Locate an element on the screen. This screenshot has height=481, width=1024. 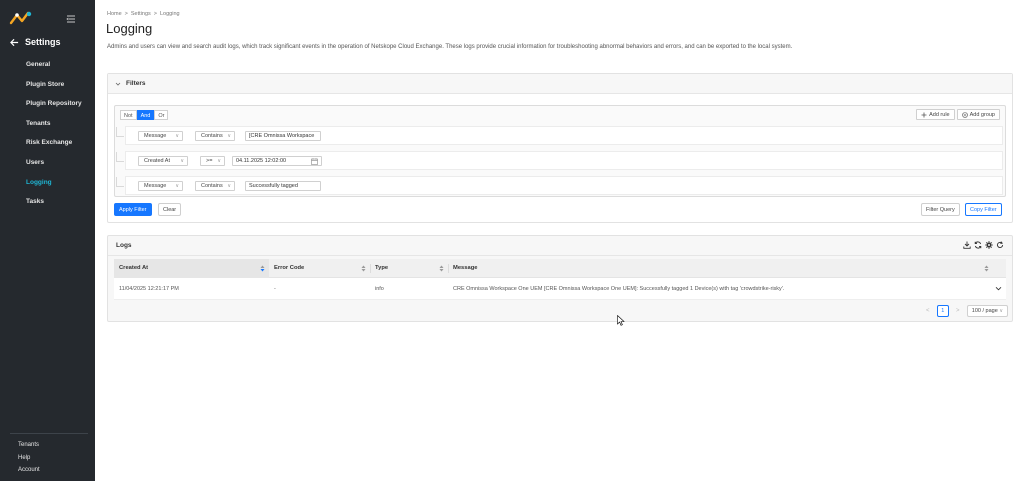
rule-value-input: [CRE Omnissa Workspace is located at coordinates (283, 136).